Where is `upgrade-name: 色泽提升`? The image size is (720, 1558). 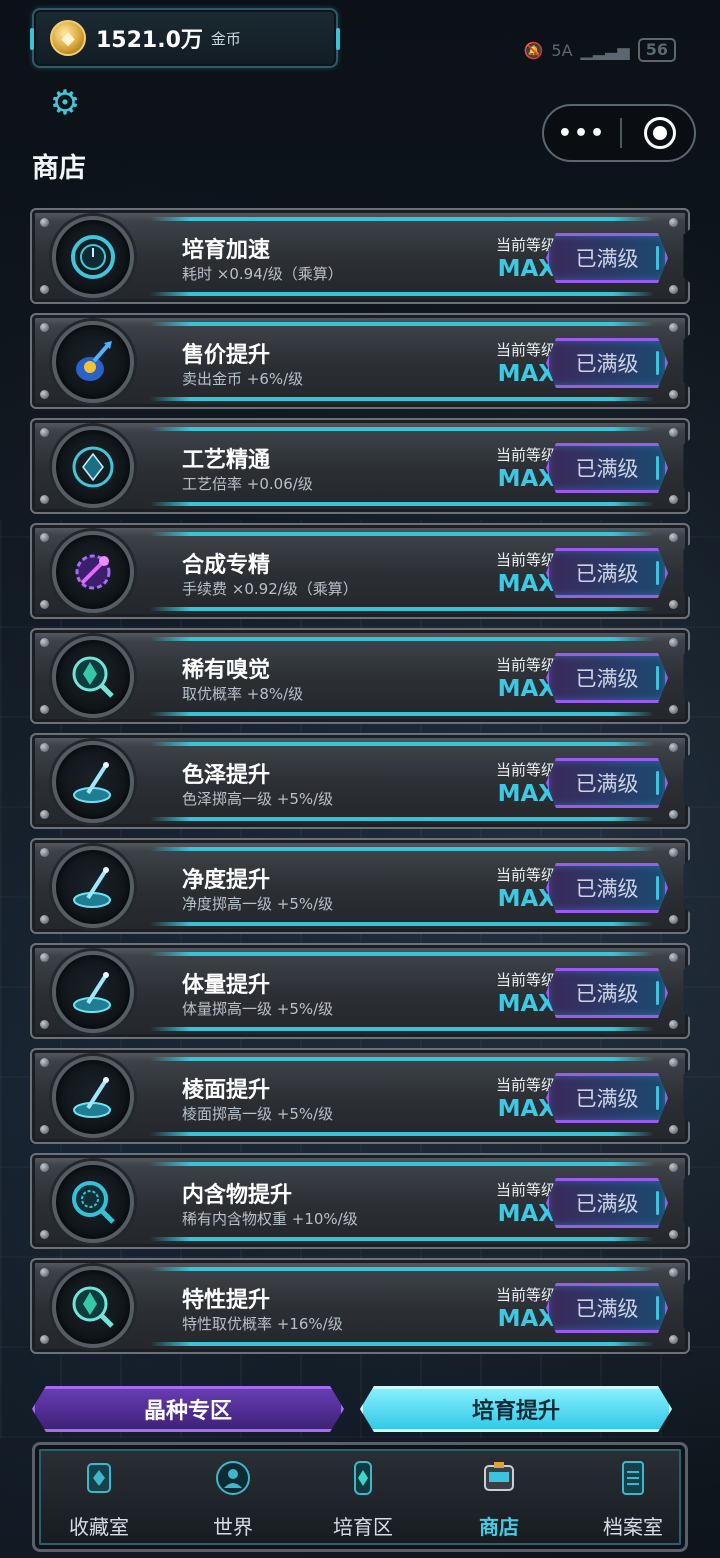 upgrade-name: 色泽提升 is located at coordinates (226, 775).